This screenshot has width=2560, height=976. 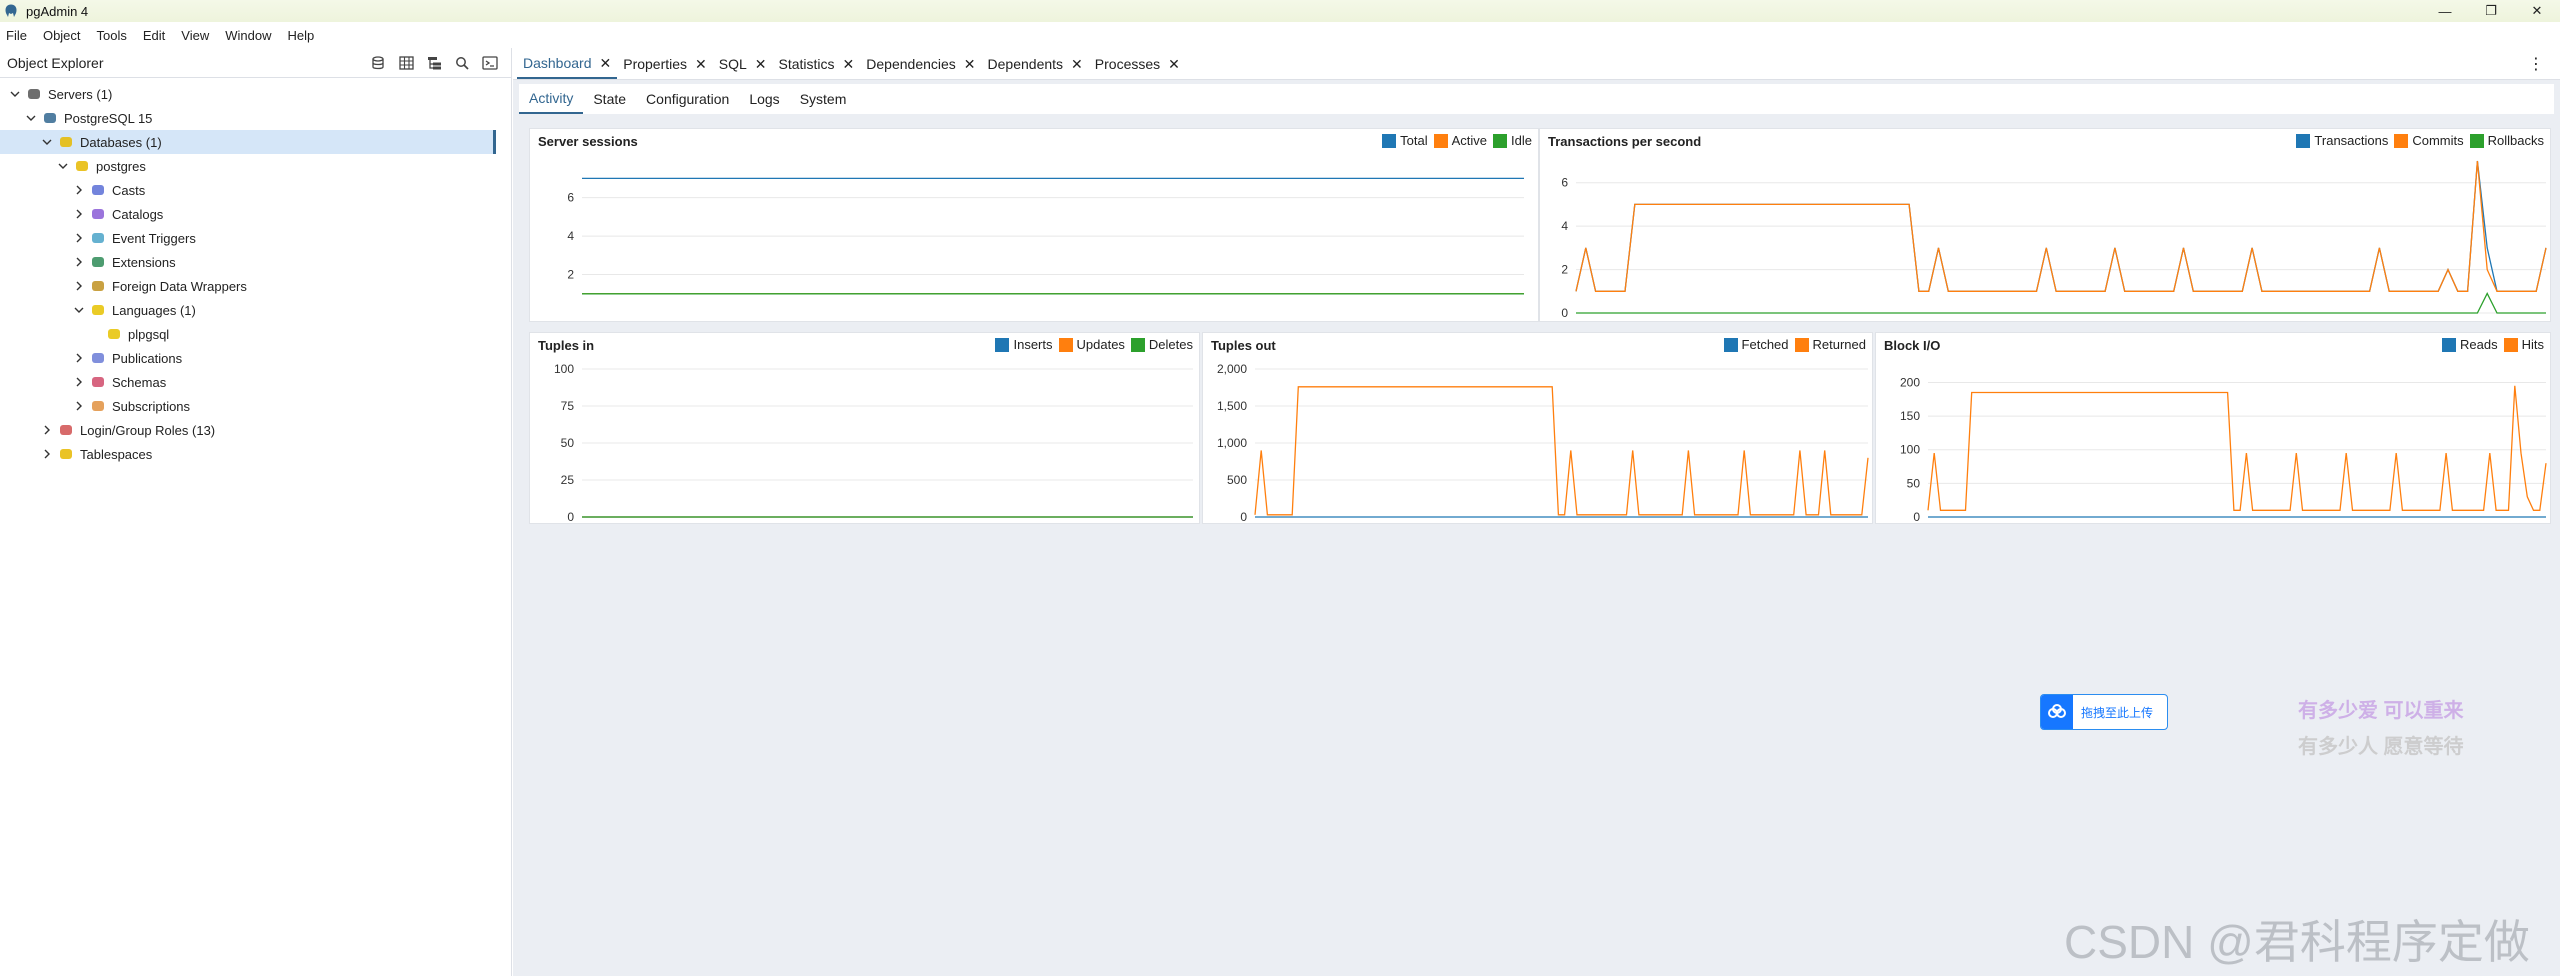 I want to click on y-tick-label: 1,000, so click(x=1232, y=443).